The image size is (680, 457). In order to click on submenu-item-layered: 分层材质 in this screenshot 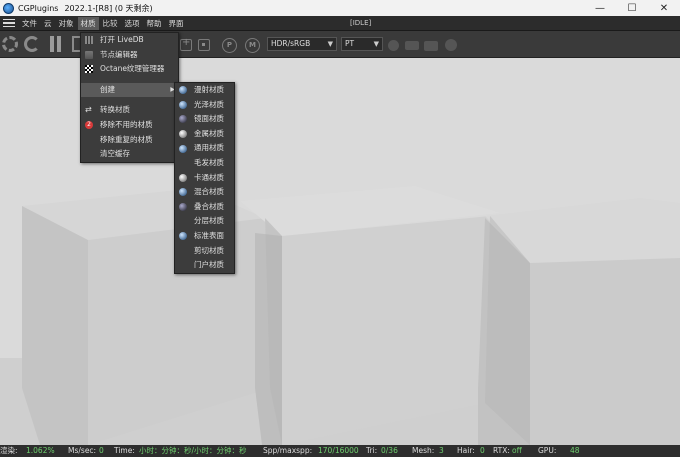, I will do `click(204, 221)`.